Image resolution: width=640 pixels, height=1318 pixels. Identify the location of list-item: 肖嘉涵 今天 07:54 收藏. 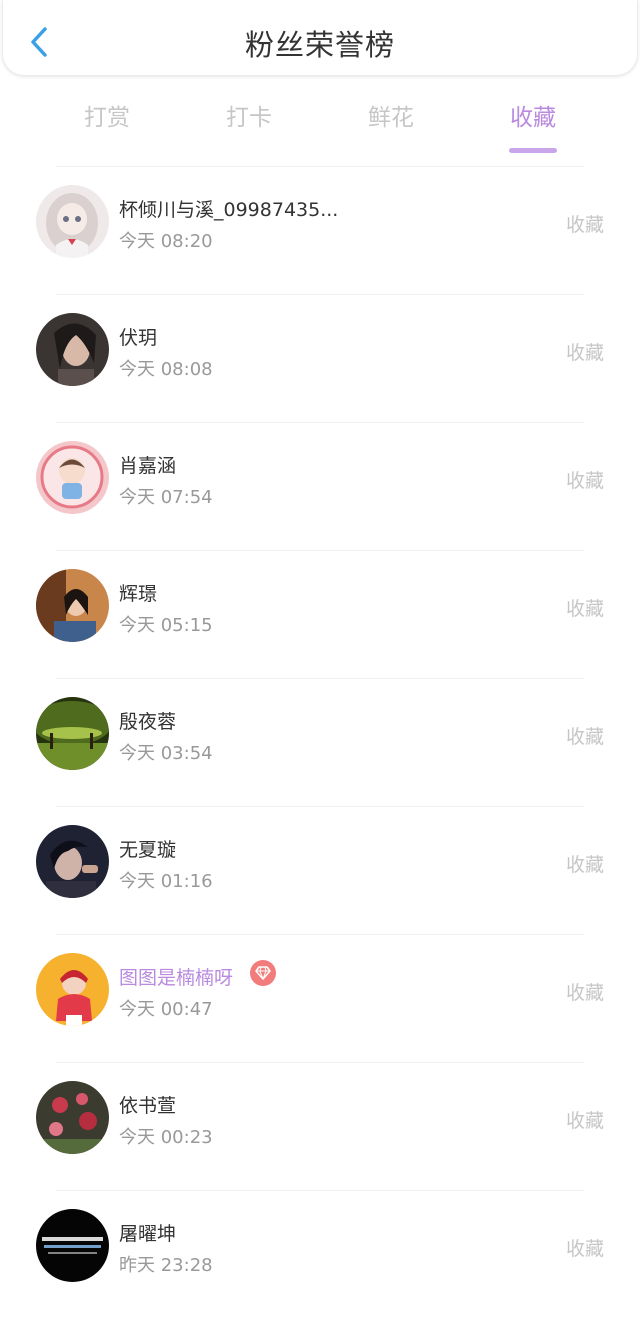
(320, 486).